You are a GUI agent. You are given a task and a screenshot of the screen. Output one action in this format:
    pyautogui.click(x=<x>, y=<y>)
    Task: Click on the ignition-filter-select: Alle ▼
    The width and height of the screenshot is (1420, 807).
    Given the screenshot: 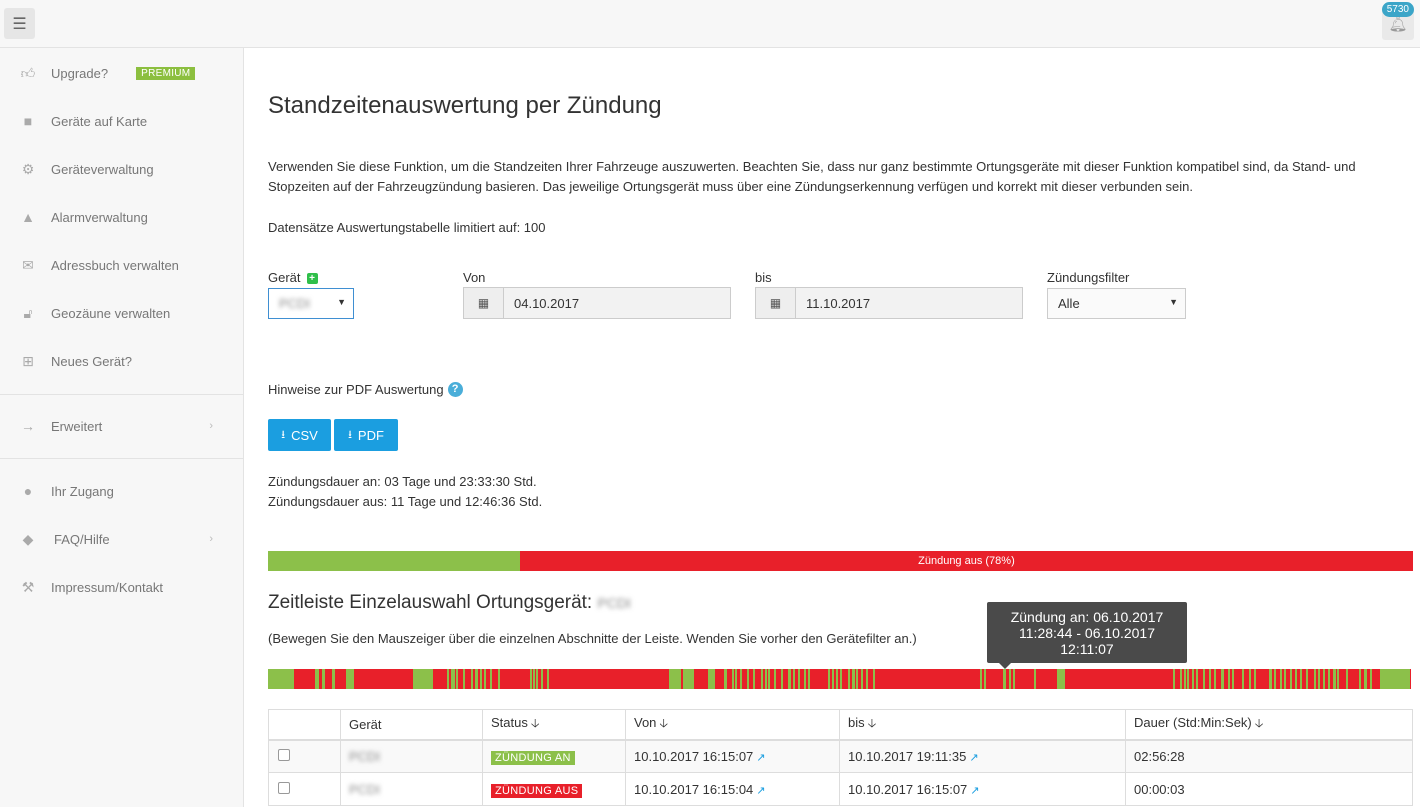 What is the action you would take?
    pyautogui.click(x=1116, y=303)
    